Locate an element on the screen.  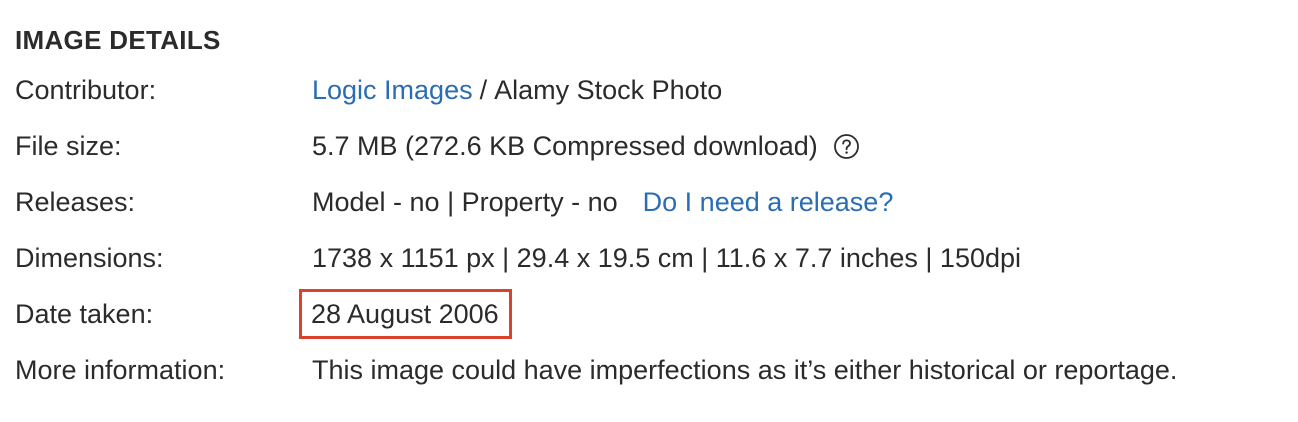
date-taken-value: 28 August 2006 is located at coordinates (405, 314).